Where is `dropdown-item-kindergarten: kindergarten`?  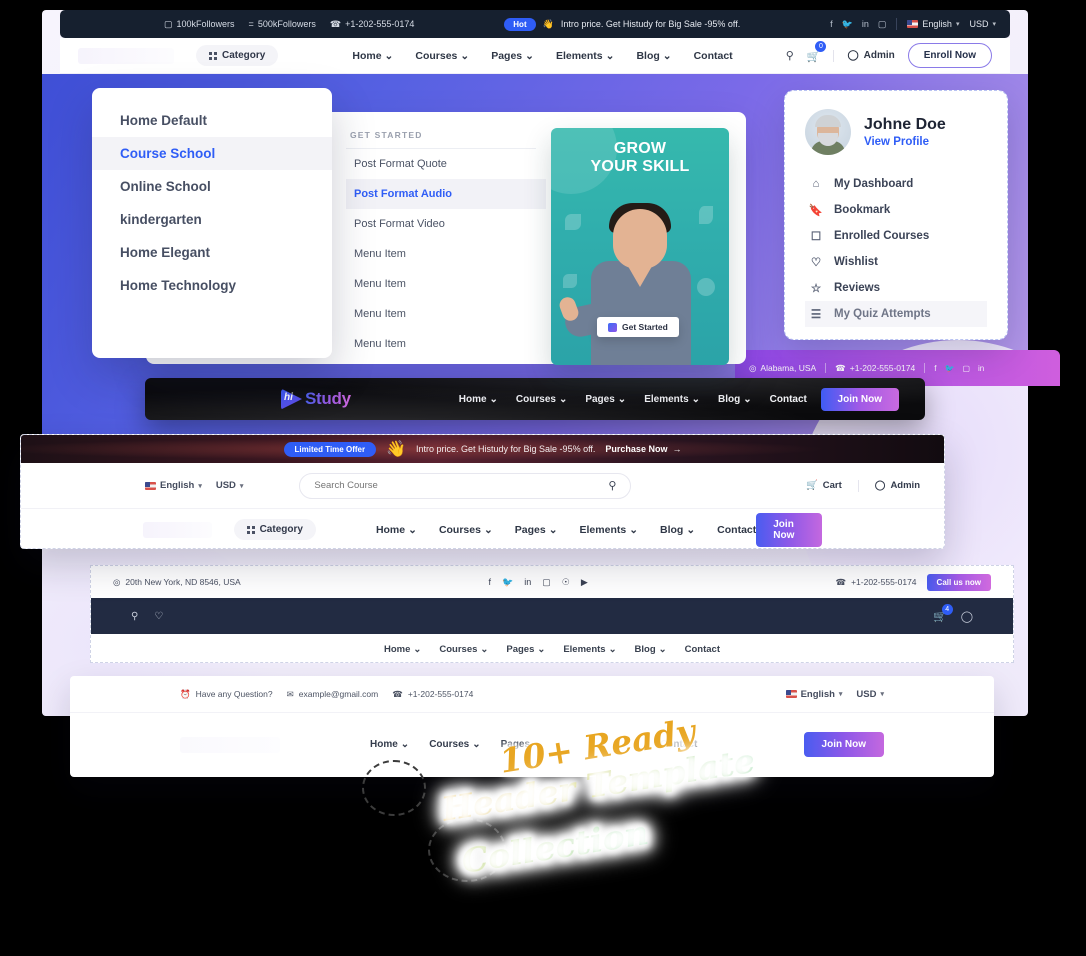
dropdown-item-kindergarten: kindergarten is located at coordinates (212, 219).